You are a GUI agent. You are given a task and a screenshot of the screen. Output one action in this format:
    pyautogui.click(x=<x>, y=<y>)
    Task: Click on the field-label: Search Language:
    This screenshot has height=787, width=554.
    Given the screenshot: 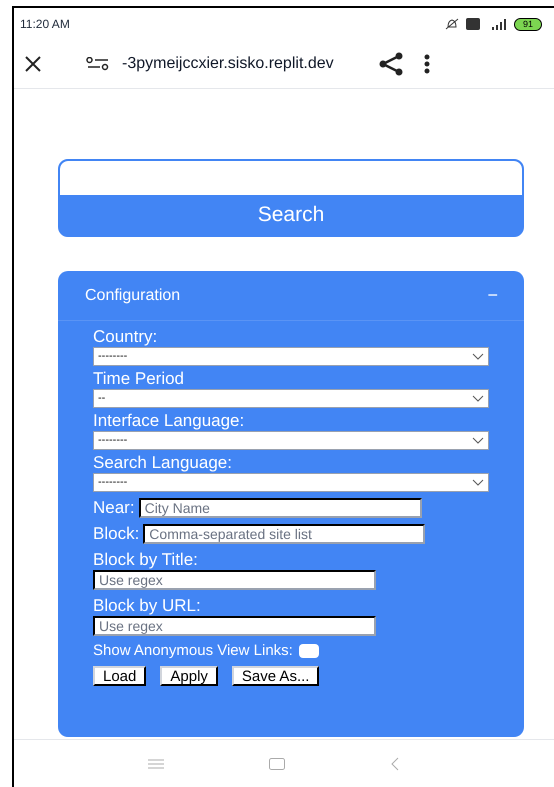 What is the action you would take?
    pyautogui.click(x=163, y=463)
    